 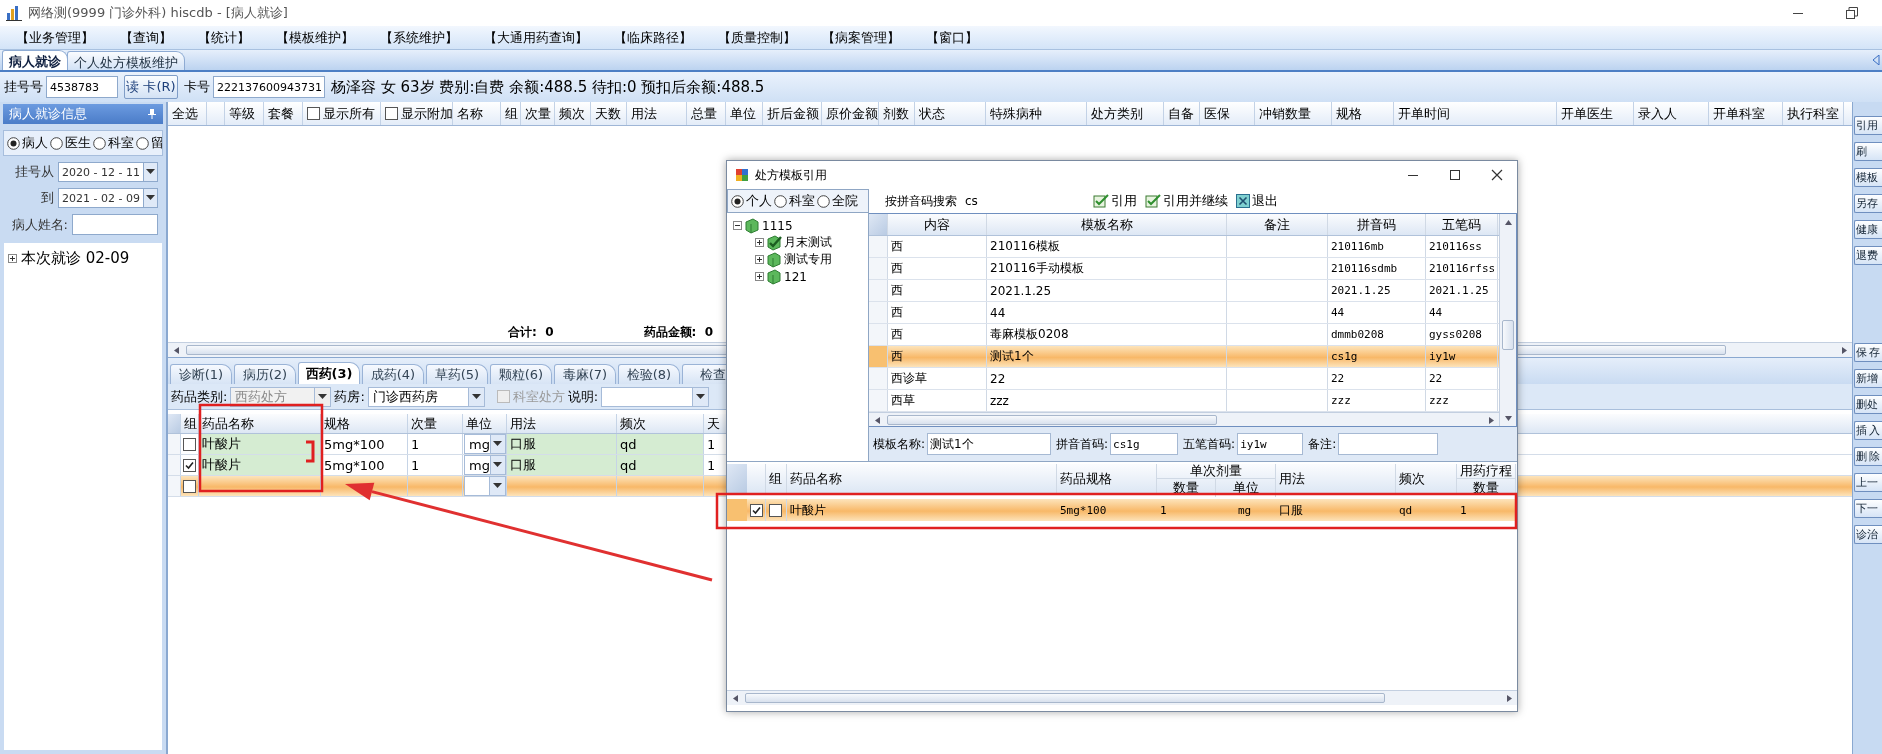 What do you see at coordinates (283, 113) in the screenshot?
I see `column-header: 套餐` at bounding box center [283, 113].